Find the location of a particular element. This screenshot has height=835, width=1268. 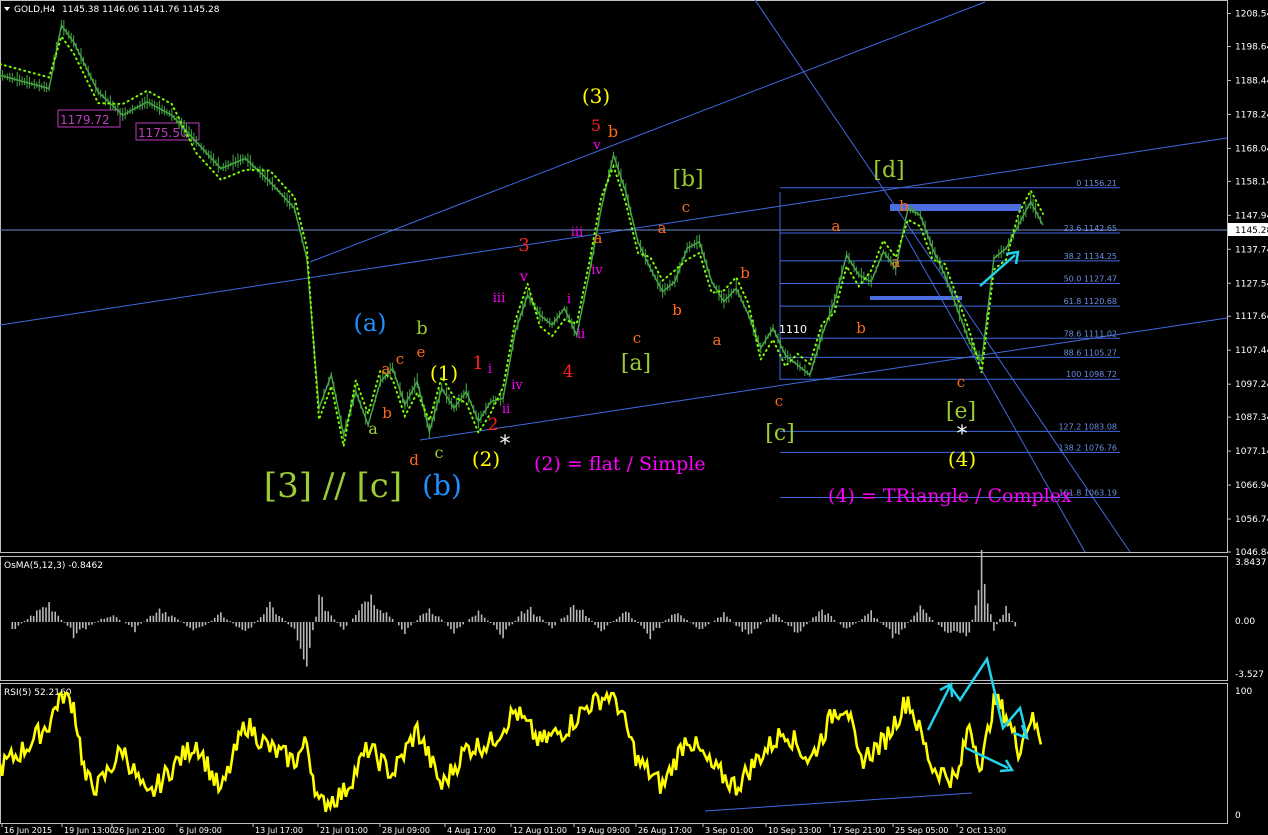

fib-label: 78.6 1111.02 is located at coordinates (1090, 333).